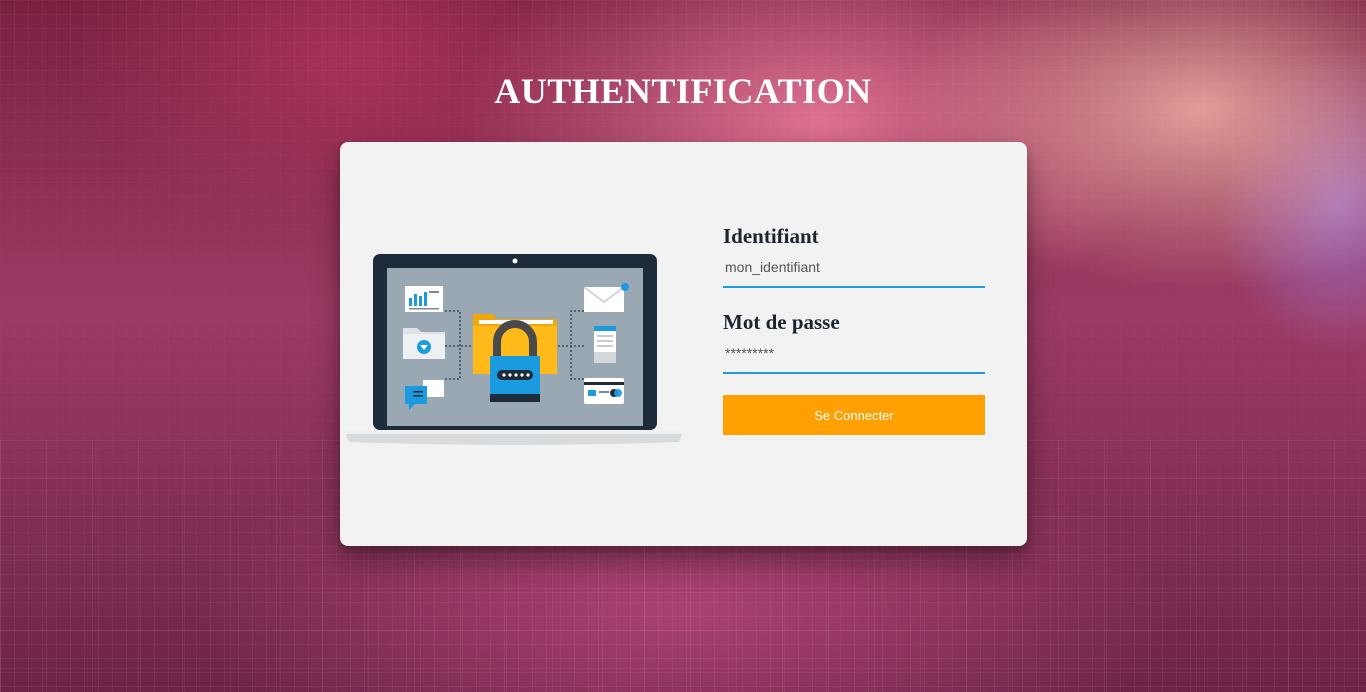 The image size is (1366, 692). What do you see at coordinates (605, 344) in the screenshot?
I see `phone-icon` at bounding box center [605, 344].